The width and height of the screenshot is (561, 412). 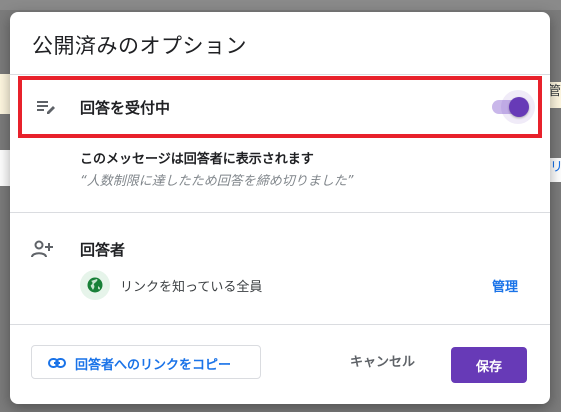 I want to click on background-text: リ, so click(x=555, y=170).